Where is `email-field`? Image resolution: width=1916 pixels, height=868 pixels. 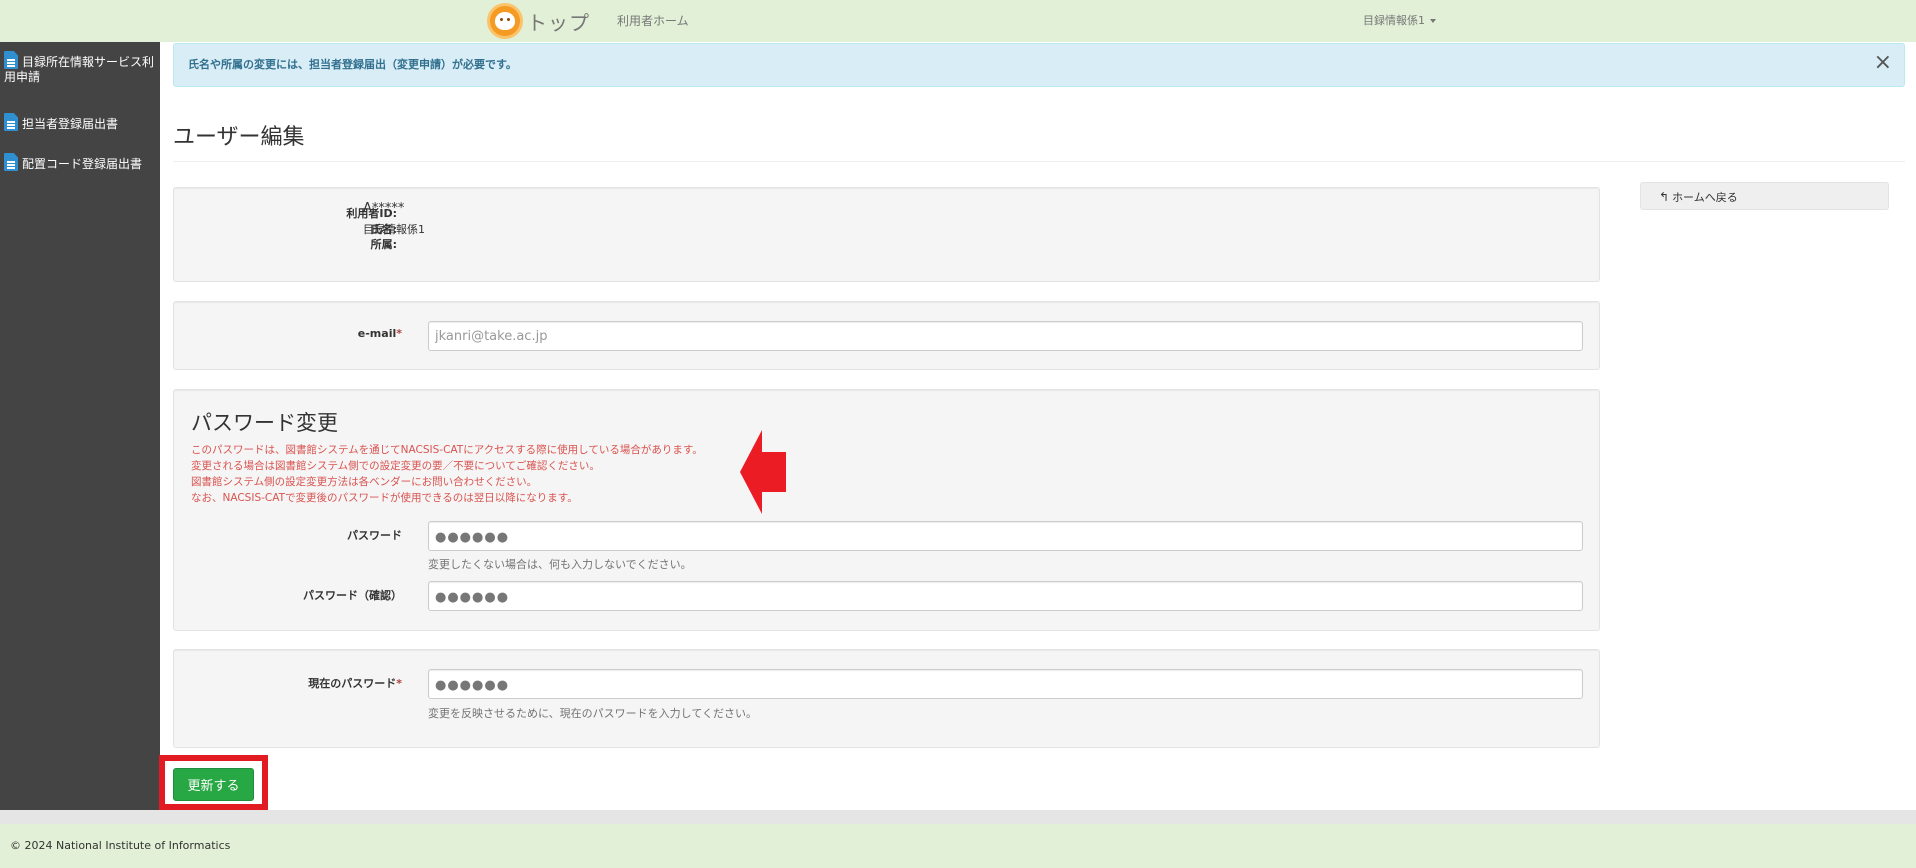 email-field is located at coordinates (1005, 336).